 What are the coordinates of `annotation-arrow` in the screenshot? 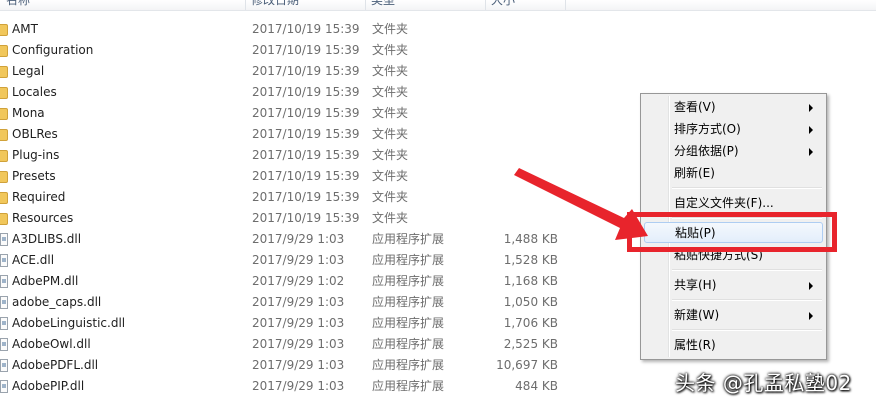 It's located at (581, 204).